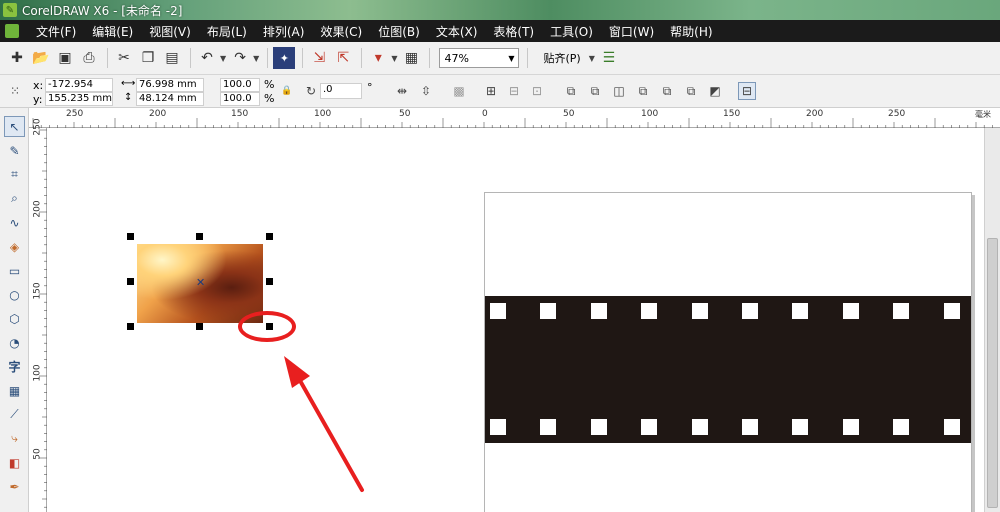 Image resolution: width=1000 pixels, height=512 pixels. Describe the element at coordinates (324, 424) in the screenshot. I see `annotation-arrow` at that location.